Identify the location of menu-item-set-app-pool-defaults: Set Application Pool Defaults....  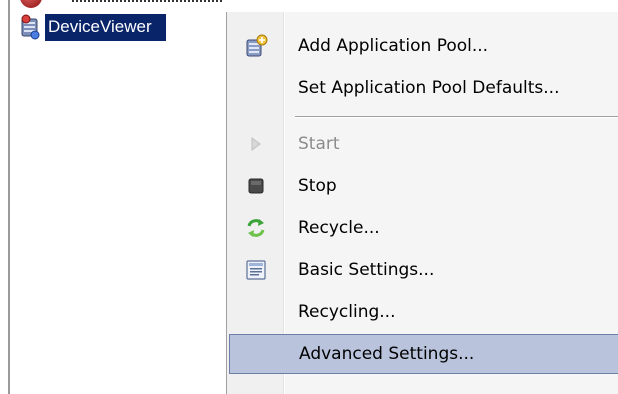
(423, 88).